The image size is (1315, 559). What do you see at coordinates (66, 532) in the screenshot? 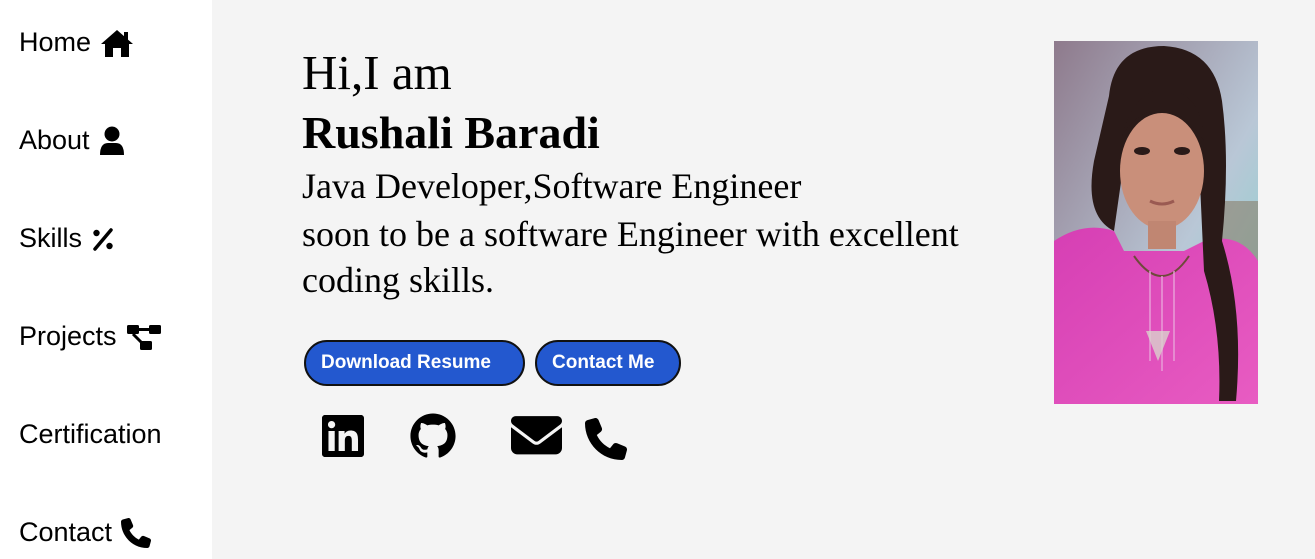
I see `nav-item-label: Contact` at bounding box center [66, 532].